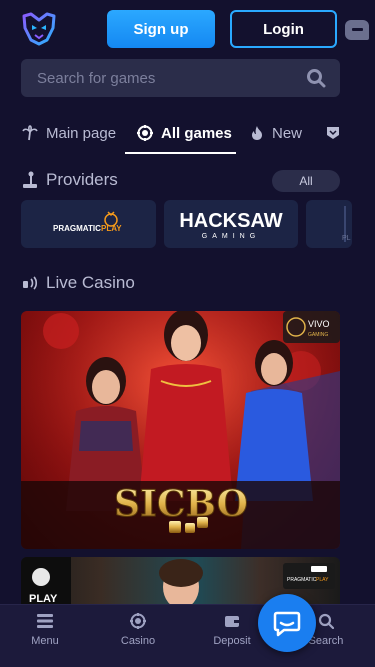  What do you see at coordinates (180, 153) in the screenshot?
I see `active-tab-indicator` at bounding box center [180, 153].